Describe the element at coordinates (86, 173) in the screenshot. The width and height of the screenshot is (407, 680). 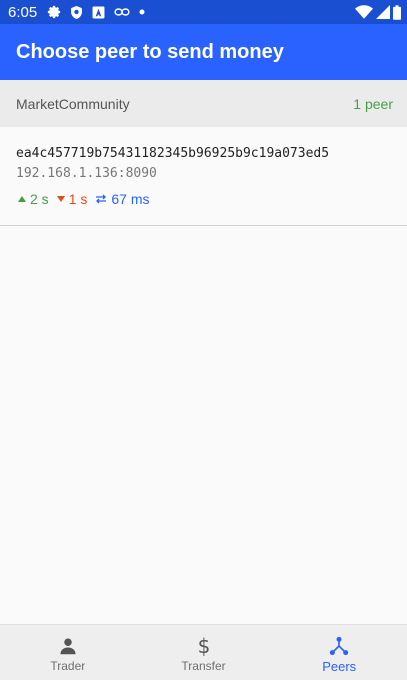
I see `peer-address: 192.168.1.136:8090` at that location.